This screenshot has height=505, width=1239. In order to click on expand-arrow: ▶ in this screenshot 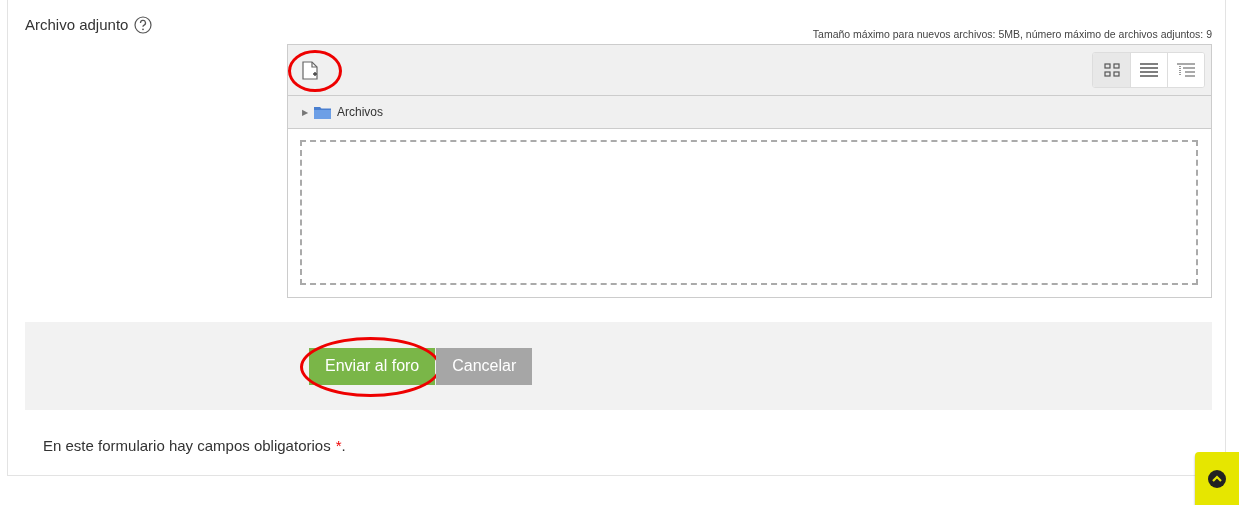, I will do `click(305, 112)`.